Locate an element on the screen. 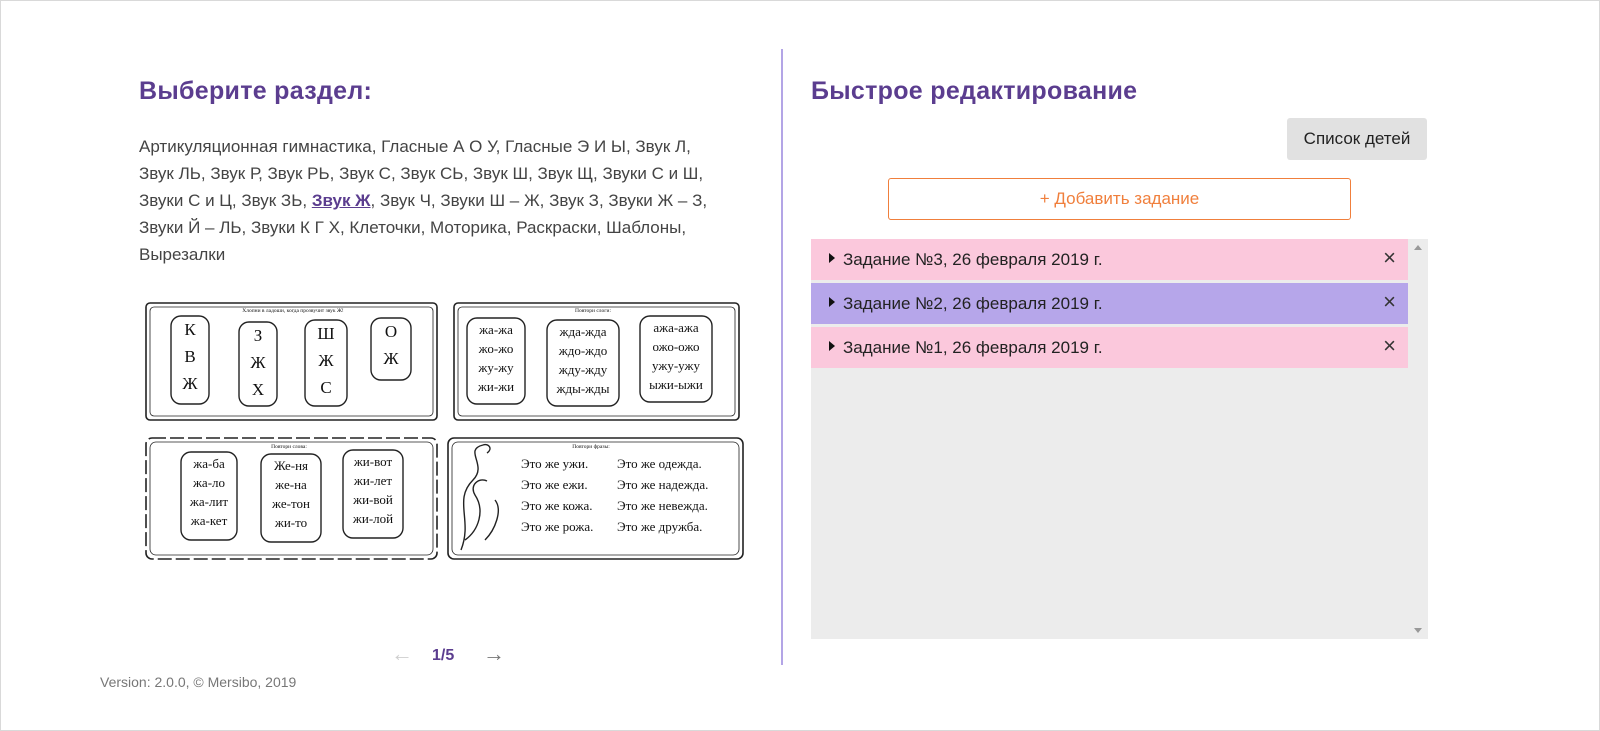 Image resolution: width=1600 pixels, height=731 pixels. worksheet-heading: Повтори фразы: is located at coordinates (591, 446).